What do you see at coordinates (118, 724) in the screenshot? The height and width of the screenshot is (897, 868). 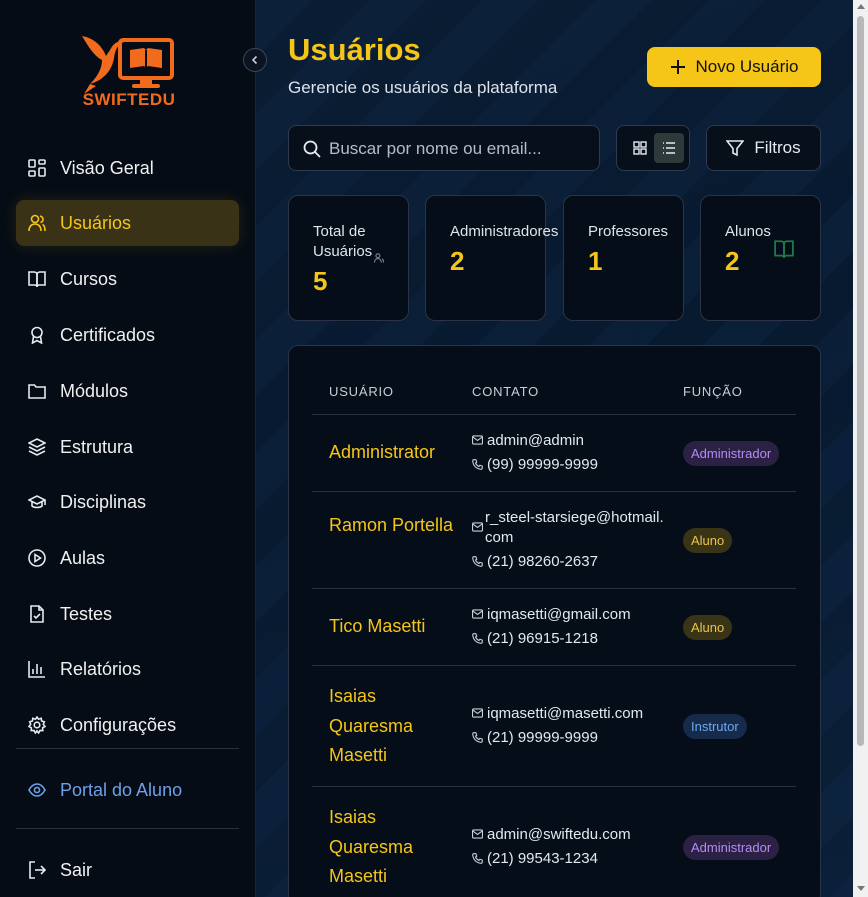 I see `sidebar-item-label: Configurações` at bounding box center [118, 724].